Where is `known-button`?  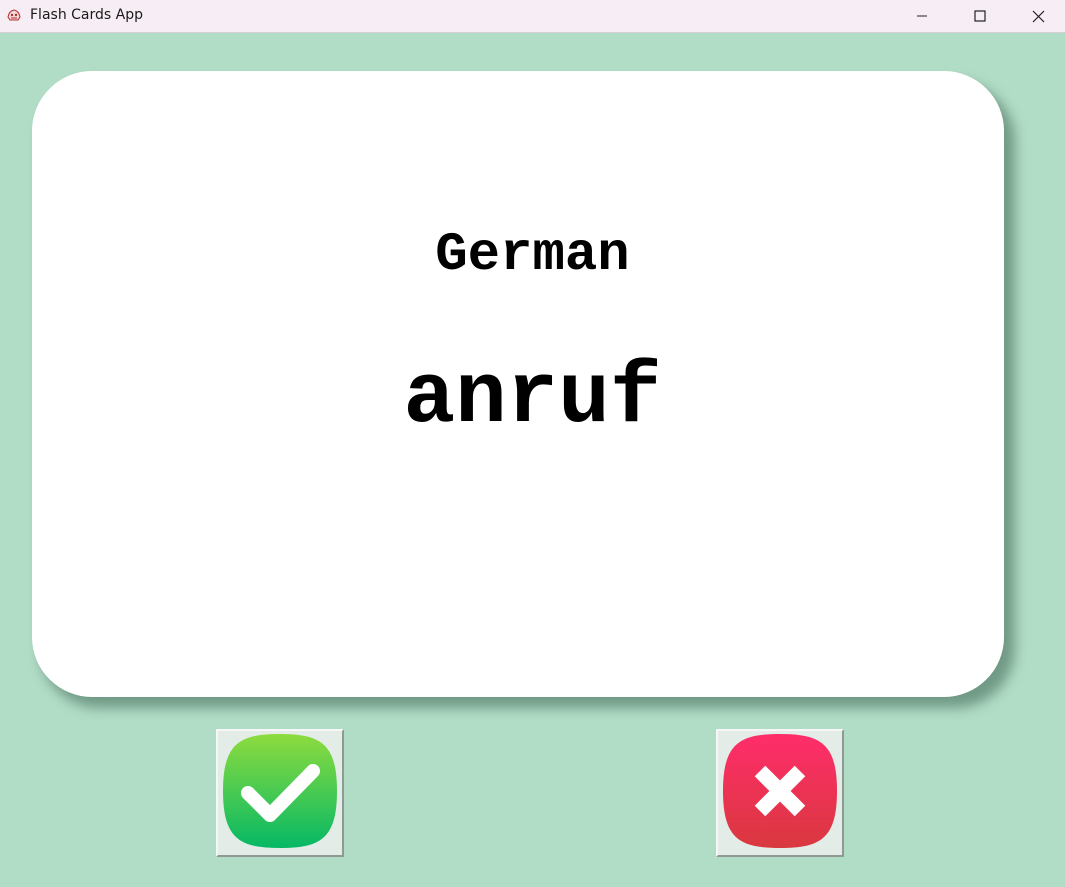 known-button is located at coordinates (280, 793).